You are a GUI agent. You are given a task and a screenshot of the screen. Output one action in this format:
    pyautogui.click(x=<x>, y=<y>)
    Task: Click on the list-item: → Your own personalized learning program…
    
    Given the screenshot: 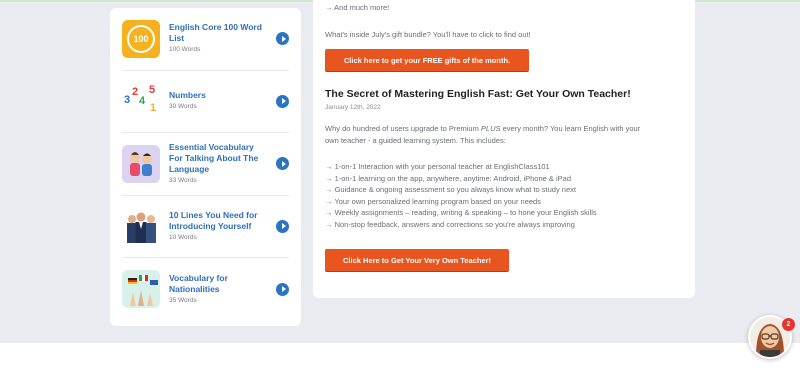 What is the action you would take?
    pyautogui.click(x=433, y=201)
    